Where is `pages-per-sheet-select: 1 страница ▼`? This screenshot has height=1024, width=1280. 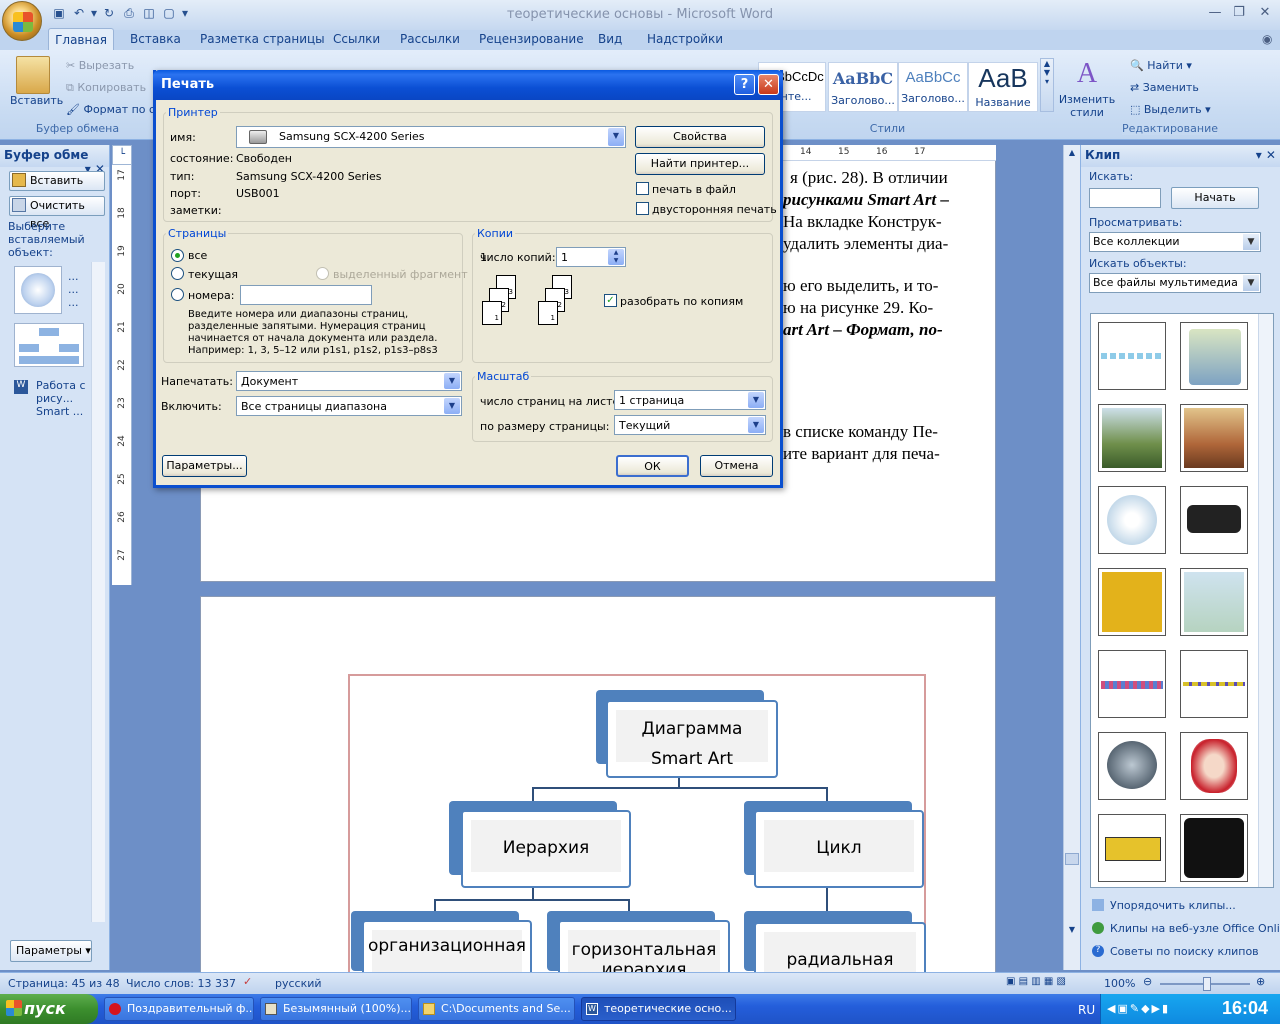 pages-per-sheet-select: 1 страница ▼ is located at coordinates (690, 400).